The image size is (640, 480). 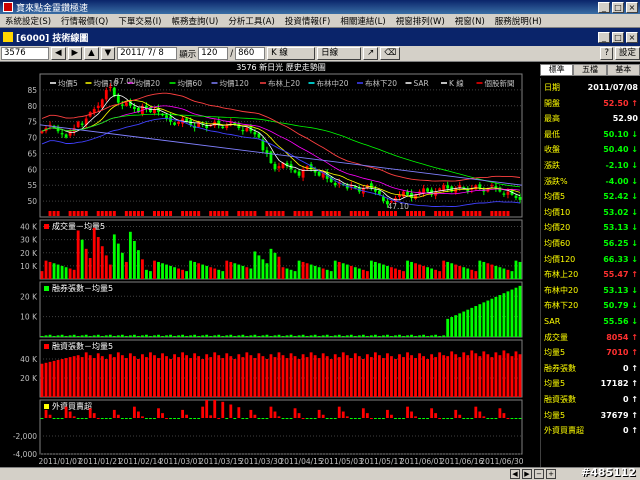 What do you see at coordinates (420, 21) in the screenshot?
I see `menu-arrange: 視窗排列(W)` at bounding box center [420, 21].